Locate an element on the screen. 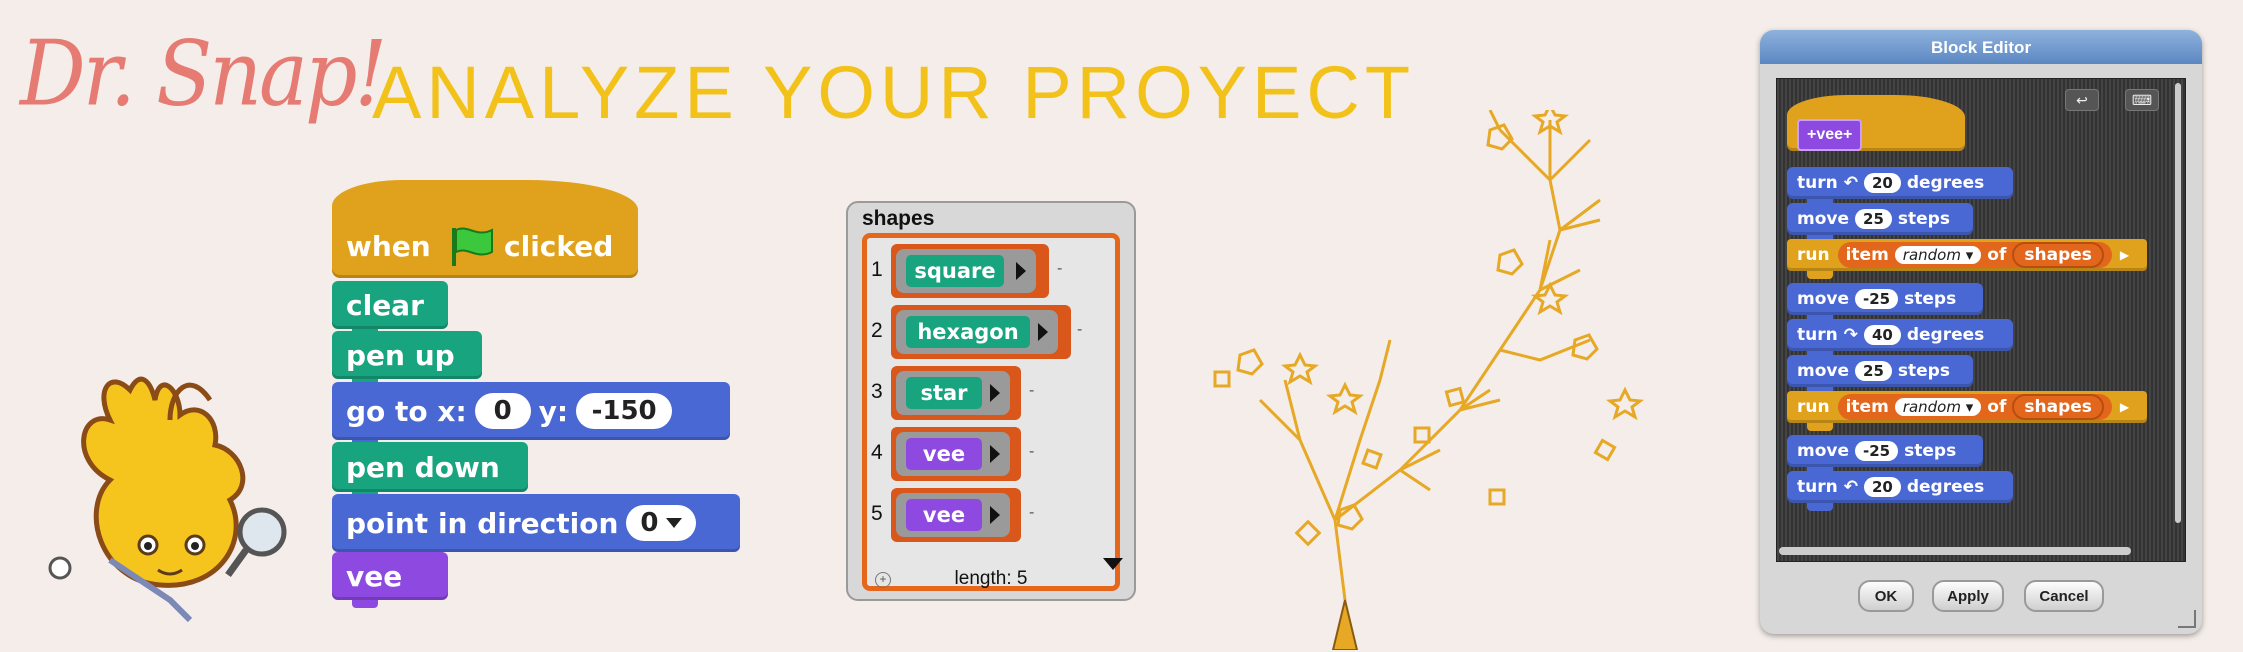 Image resolution: width=2243 pixels, height=652 pixels. resize-handle is located at coordinates (2187, 619).